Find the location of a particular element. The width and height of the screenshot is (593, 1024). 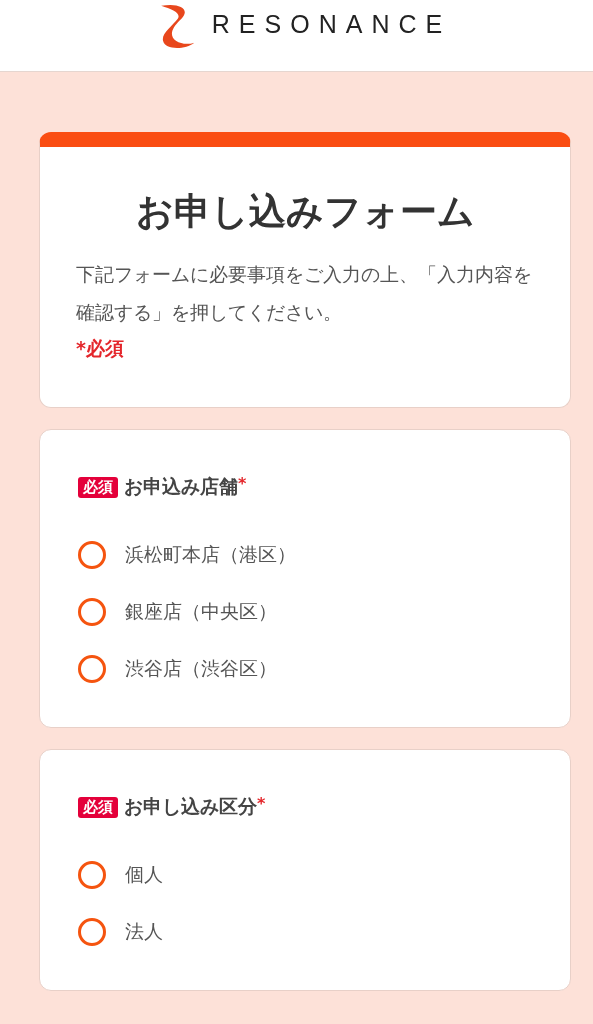

form-title: お申し込みフォーム is located at coordinates (305, 212).